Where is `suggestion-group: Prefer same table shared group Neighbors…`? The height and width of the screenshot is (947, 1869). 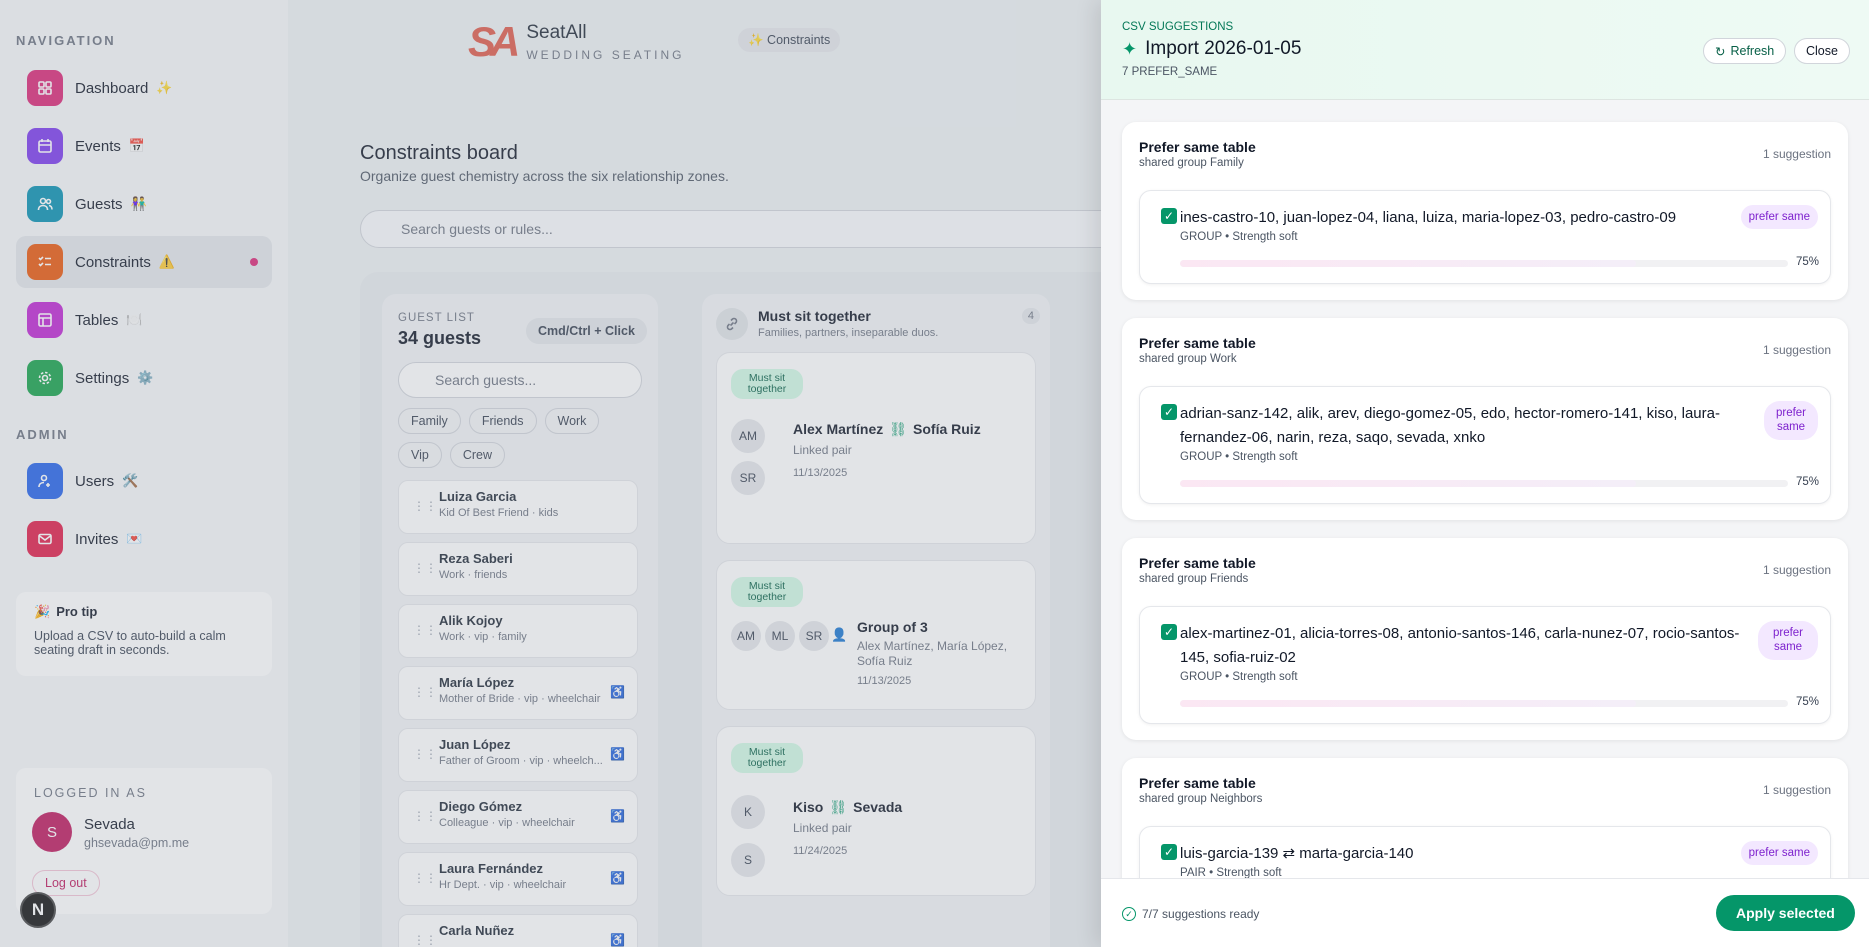 suggestion-group: Prefer same table shared group Neighbors… is located at coordinates (1485, 818).